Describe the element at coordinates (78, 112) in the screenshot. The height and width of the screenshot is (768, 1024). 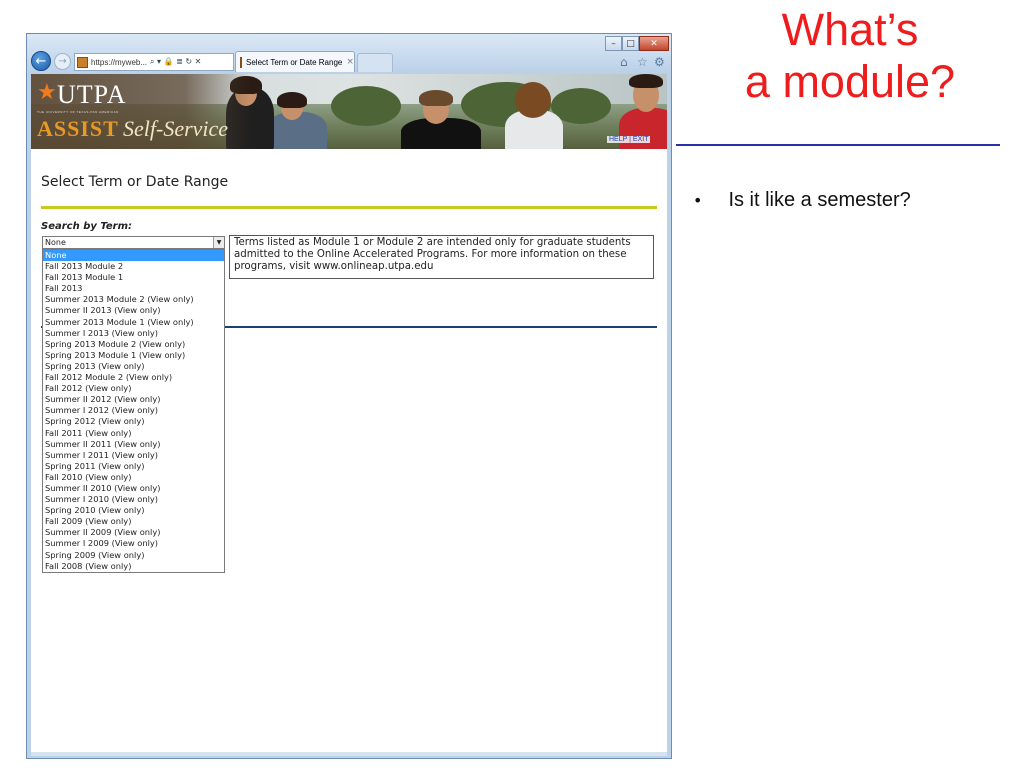
I see `logo-subtitle: THE UNIVERSITY OF TEXAS-PAN AMERICAN` at that location.